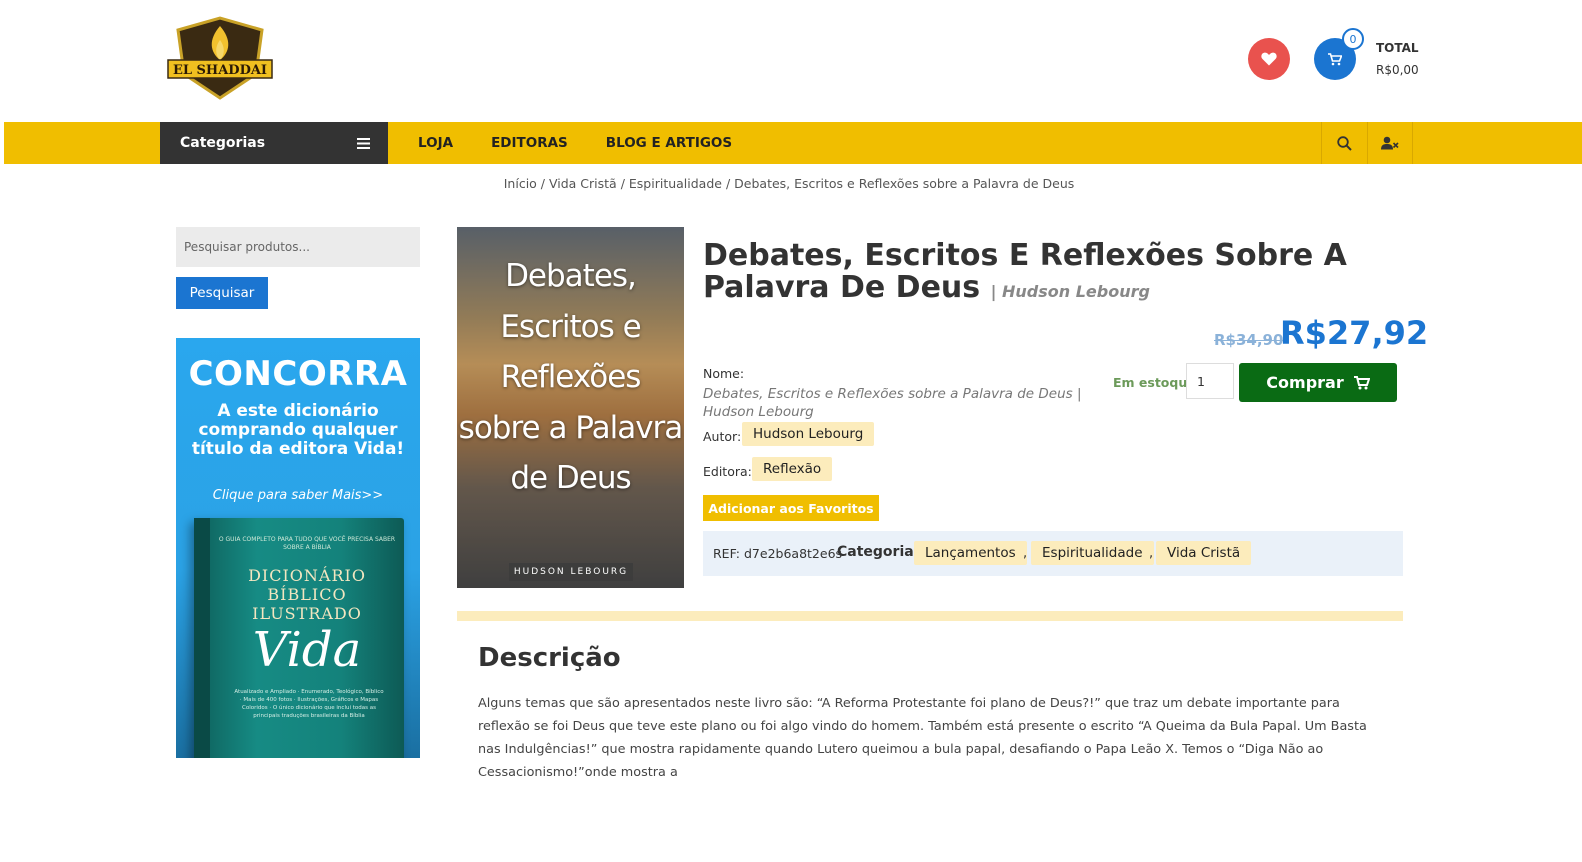 The image size is (1582, 862). What do you see at coordinates (1204, 553) in the screenshot?
I see `category-tag-vida-crista: Vida Cristã` at bounding box center [1204, 553].